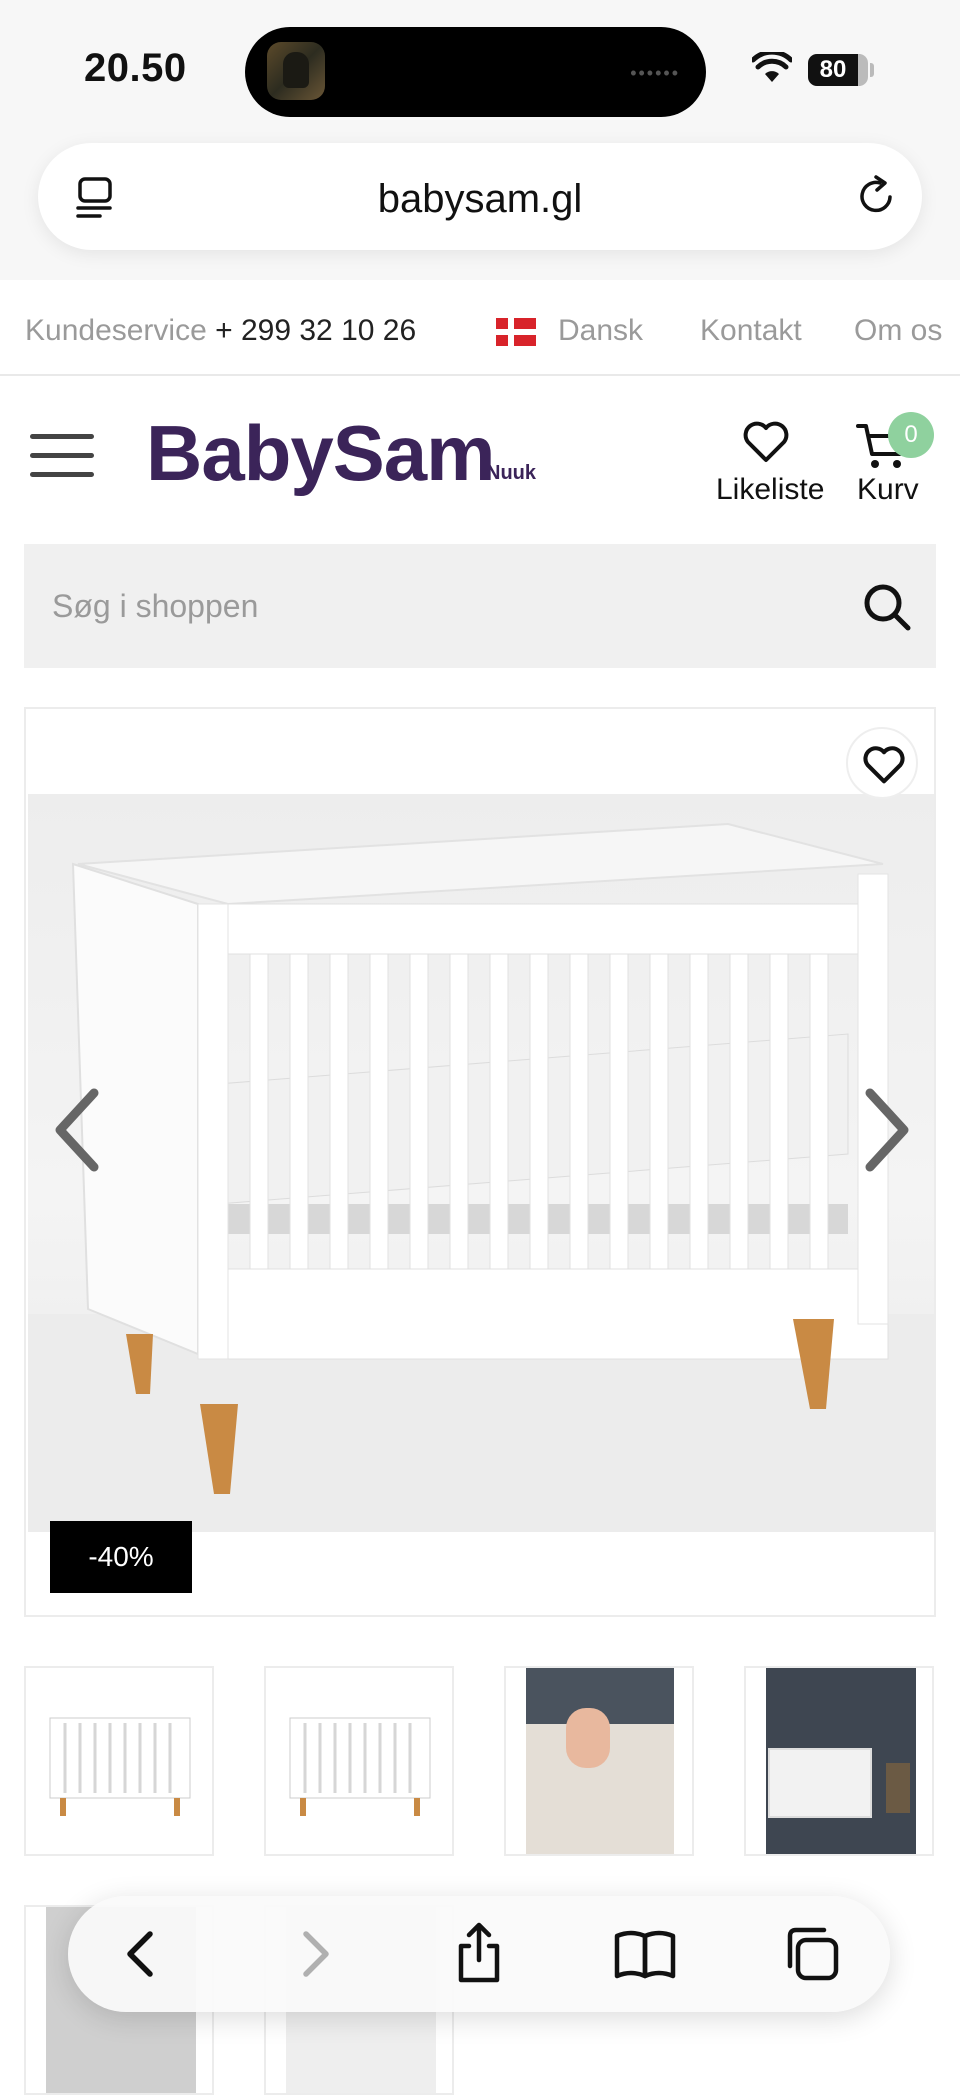 This screenshot has width=960, height=2095. What do you see at coordinates (820, 1783) in the screenshot?
I see `crib-in-room` at bounding box center [820, 1783].